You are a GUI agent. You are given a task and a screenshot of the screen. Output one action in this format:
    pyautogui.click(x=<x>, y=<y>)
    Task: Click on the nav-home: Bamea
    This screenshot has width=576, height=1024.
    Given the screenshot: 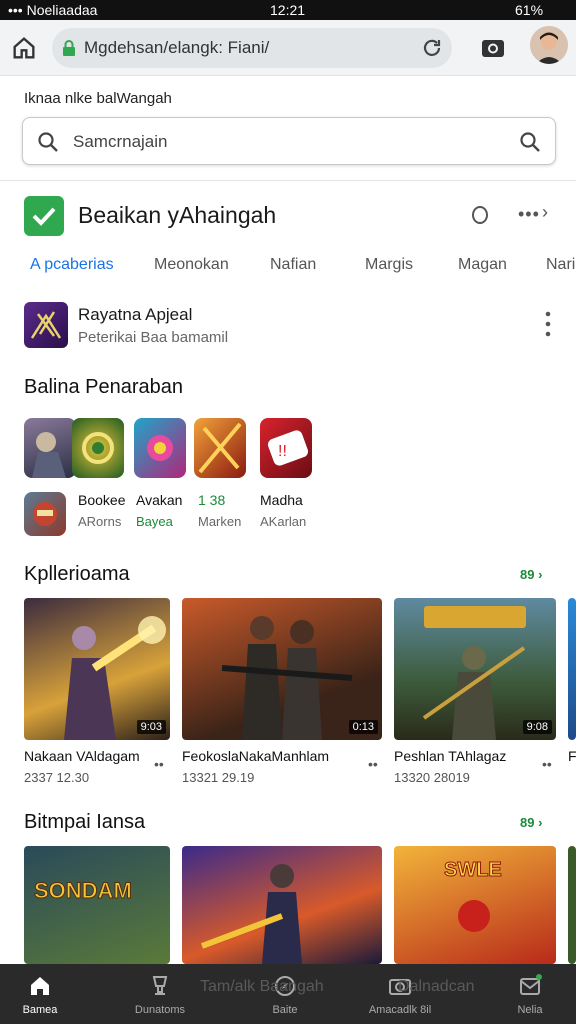 What is the action you would take?
    pyautogui.click(x=45, y=994)
    